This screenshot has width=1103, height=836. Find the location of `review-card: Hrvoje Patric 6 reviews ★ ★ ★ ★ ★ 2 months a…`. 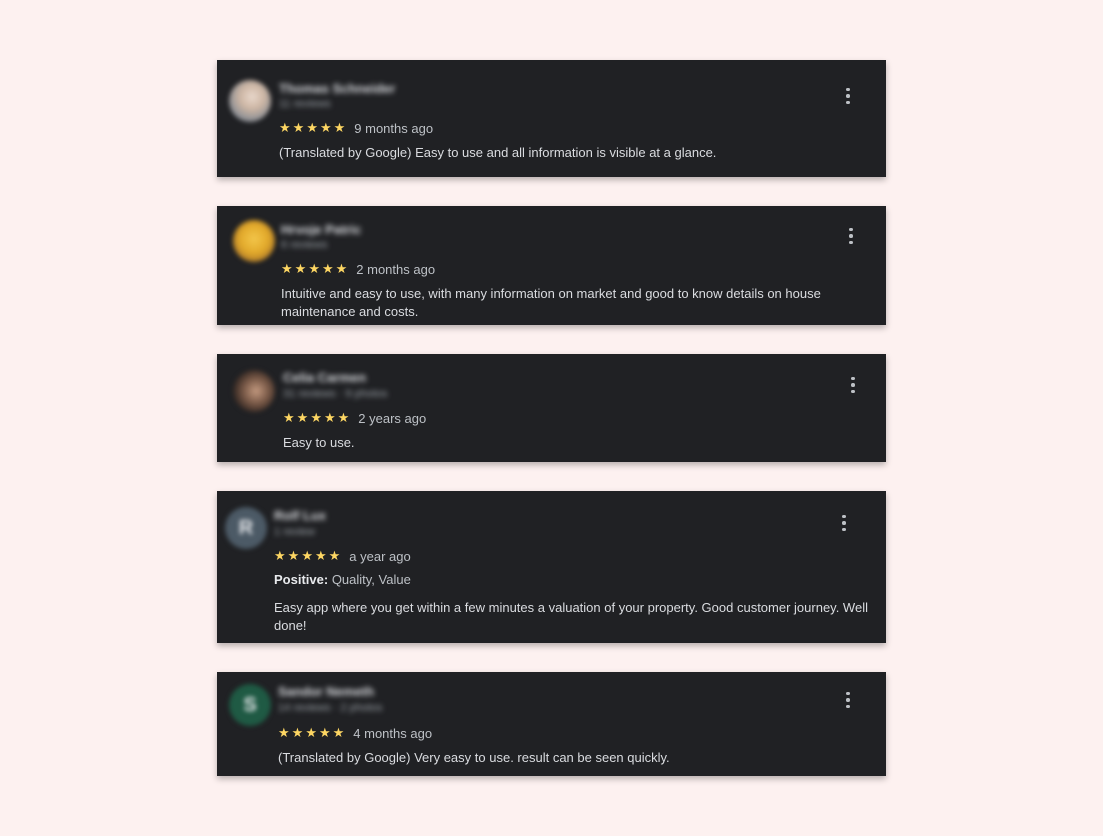

review-card: Hrvoje Patric 6 reviews ★ ★ ★ ★ ★ 2 months a… is located at coordinates (551, 265).